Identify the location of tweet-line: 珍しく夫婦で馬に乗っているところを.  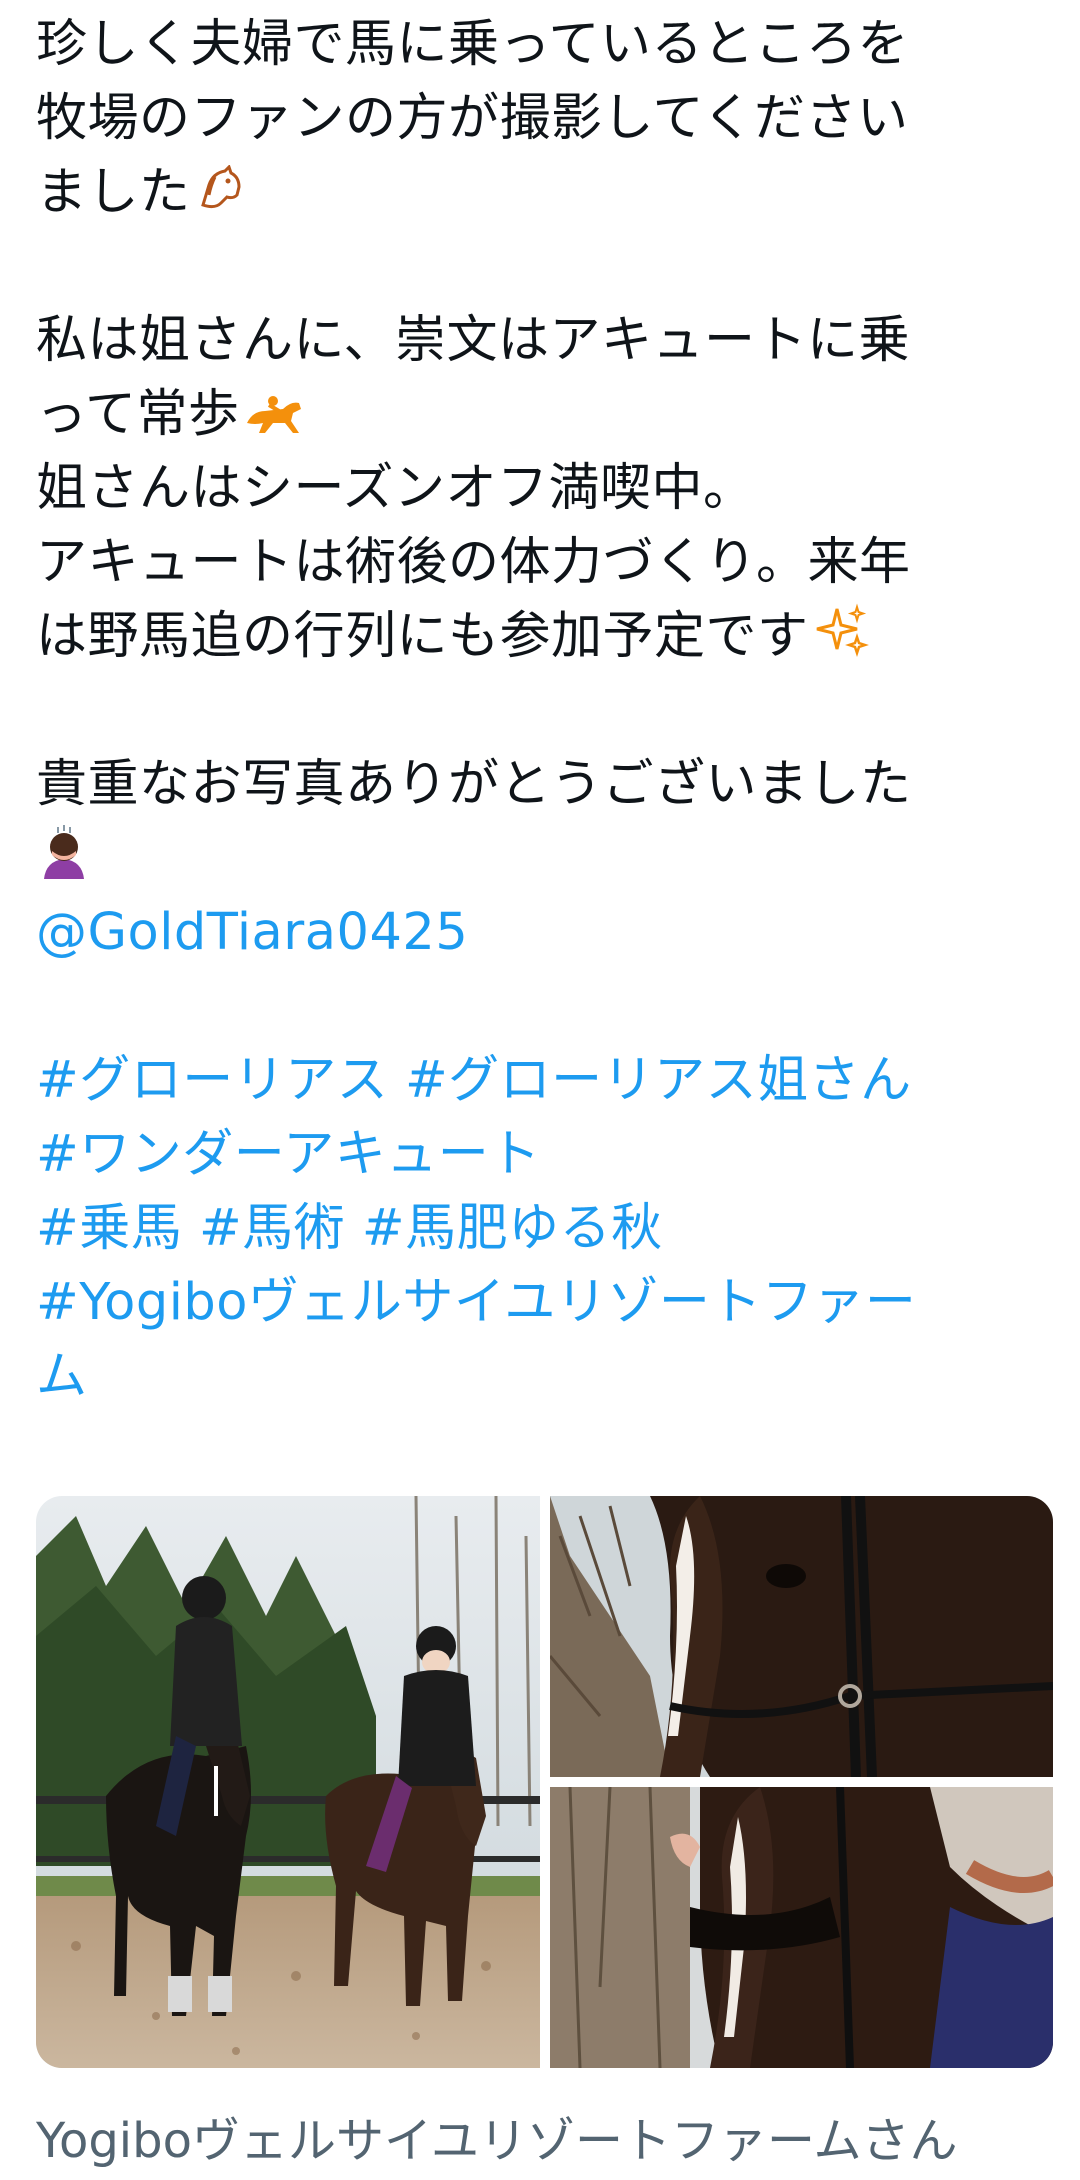
(472, 44).